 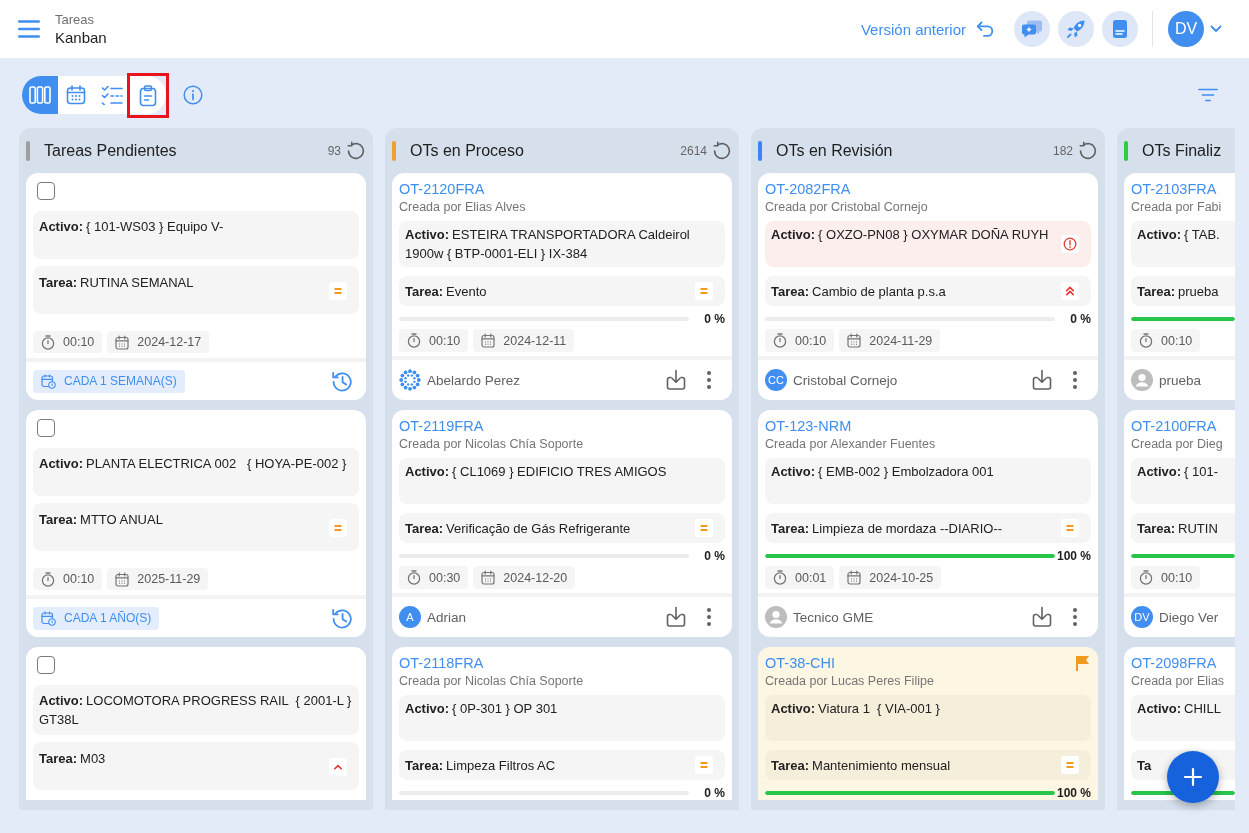 I want to click on duration-text: 00:01, so click(x=811, y=577).